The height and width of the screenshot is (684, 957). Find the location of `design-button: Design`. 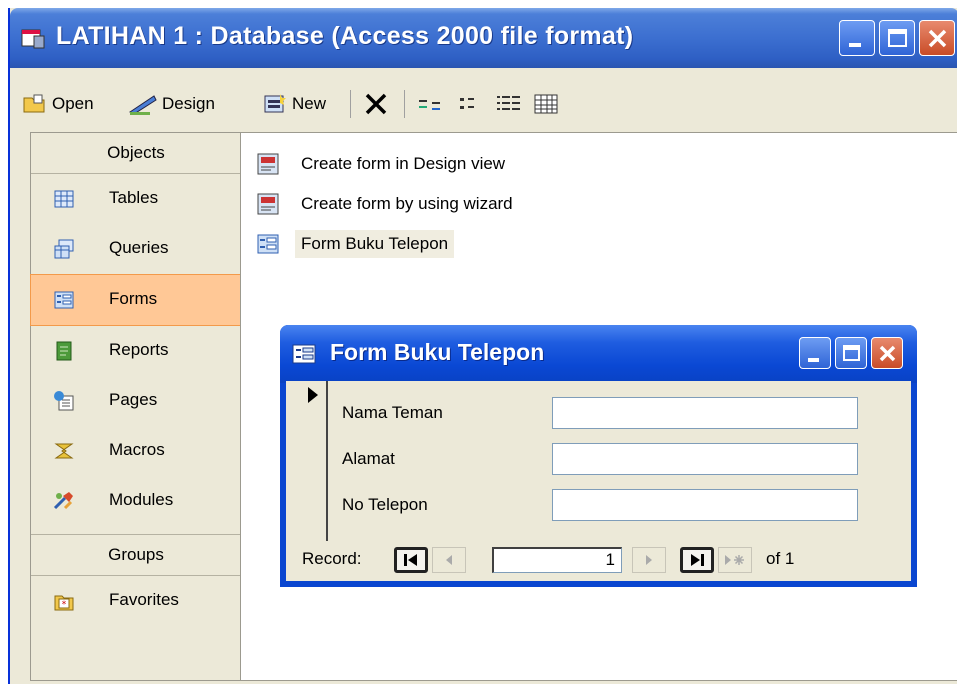

design-button: Design is located at coordinates (171, 104).